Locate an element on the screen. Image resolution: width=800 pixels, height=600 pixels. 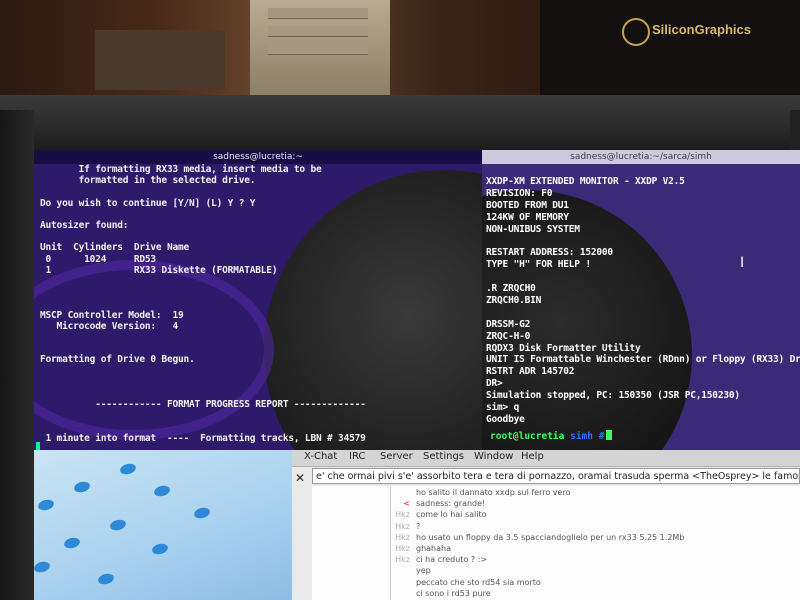
terminal-line: RSTRT ADR 145702 is located at coordinates (530, 372).